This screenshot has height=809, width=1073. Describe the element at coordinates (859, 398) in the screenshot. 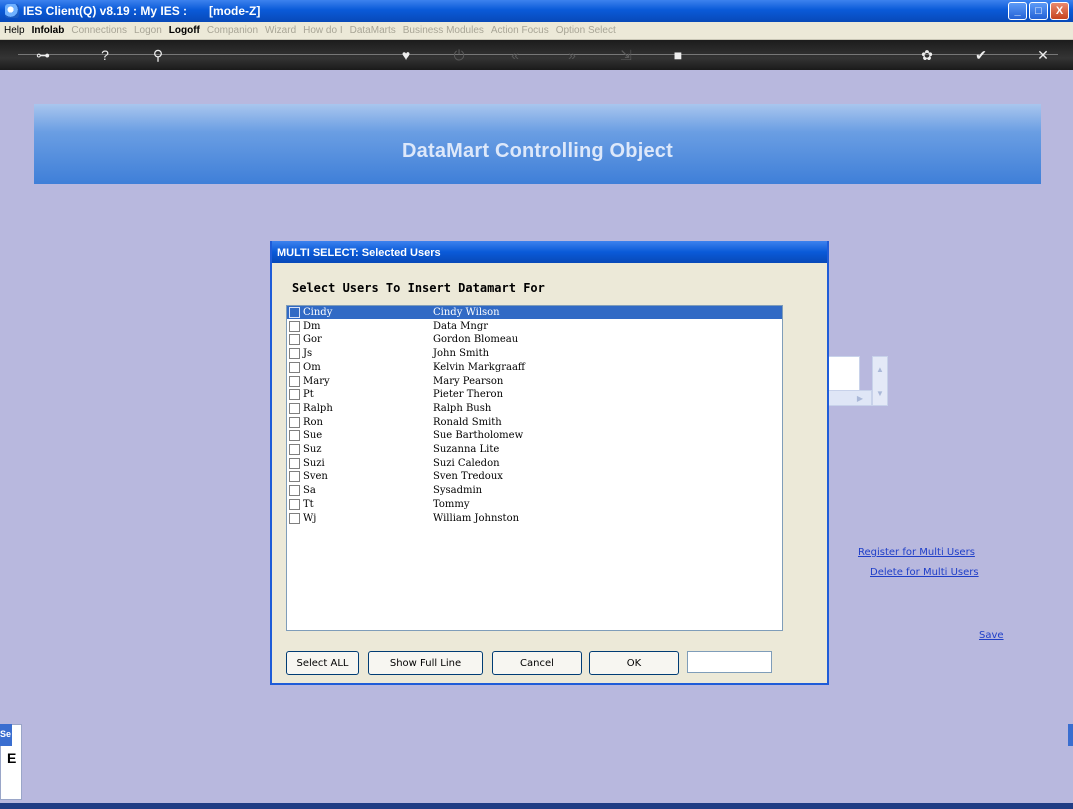

I see `scroll-right-icon: ▶` at that location.